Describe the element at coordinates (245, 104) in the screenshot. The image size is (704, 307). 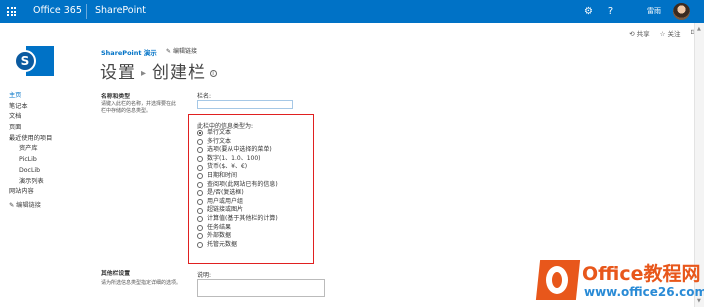
I see `column-name-input` at that location.